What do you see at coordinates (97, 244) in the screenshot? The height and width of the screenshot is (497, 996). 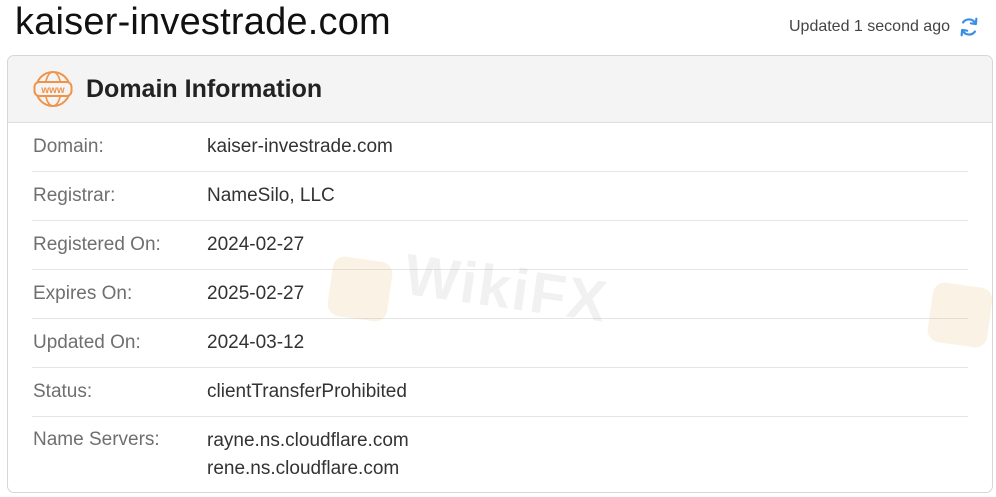 I see `row-label: Registered On:` at bounding box center [97, 244].